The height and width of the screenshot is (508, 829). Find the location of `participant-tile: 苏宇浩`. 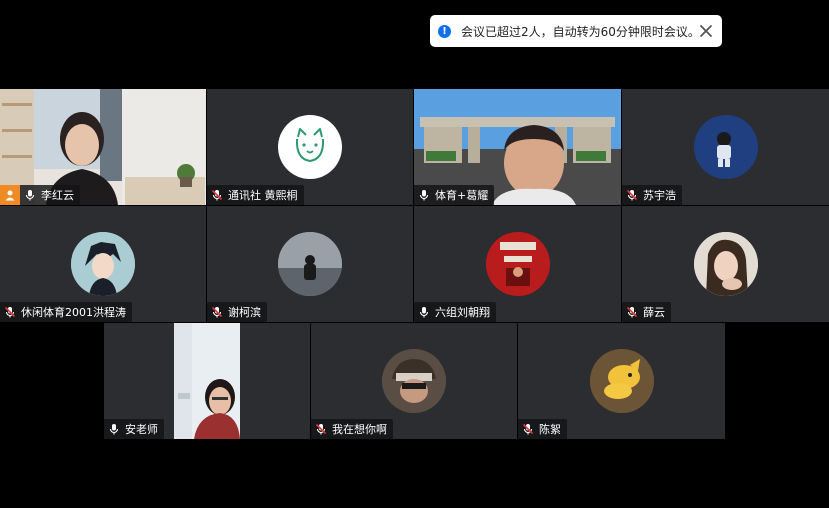

participant-tile: 苏宇浩 is located at coordinates (725, 147).